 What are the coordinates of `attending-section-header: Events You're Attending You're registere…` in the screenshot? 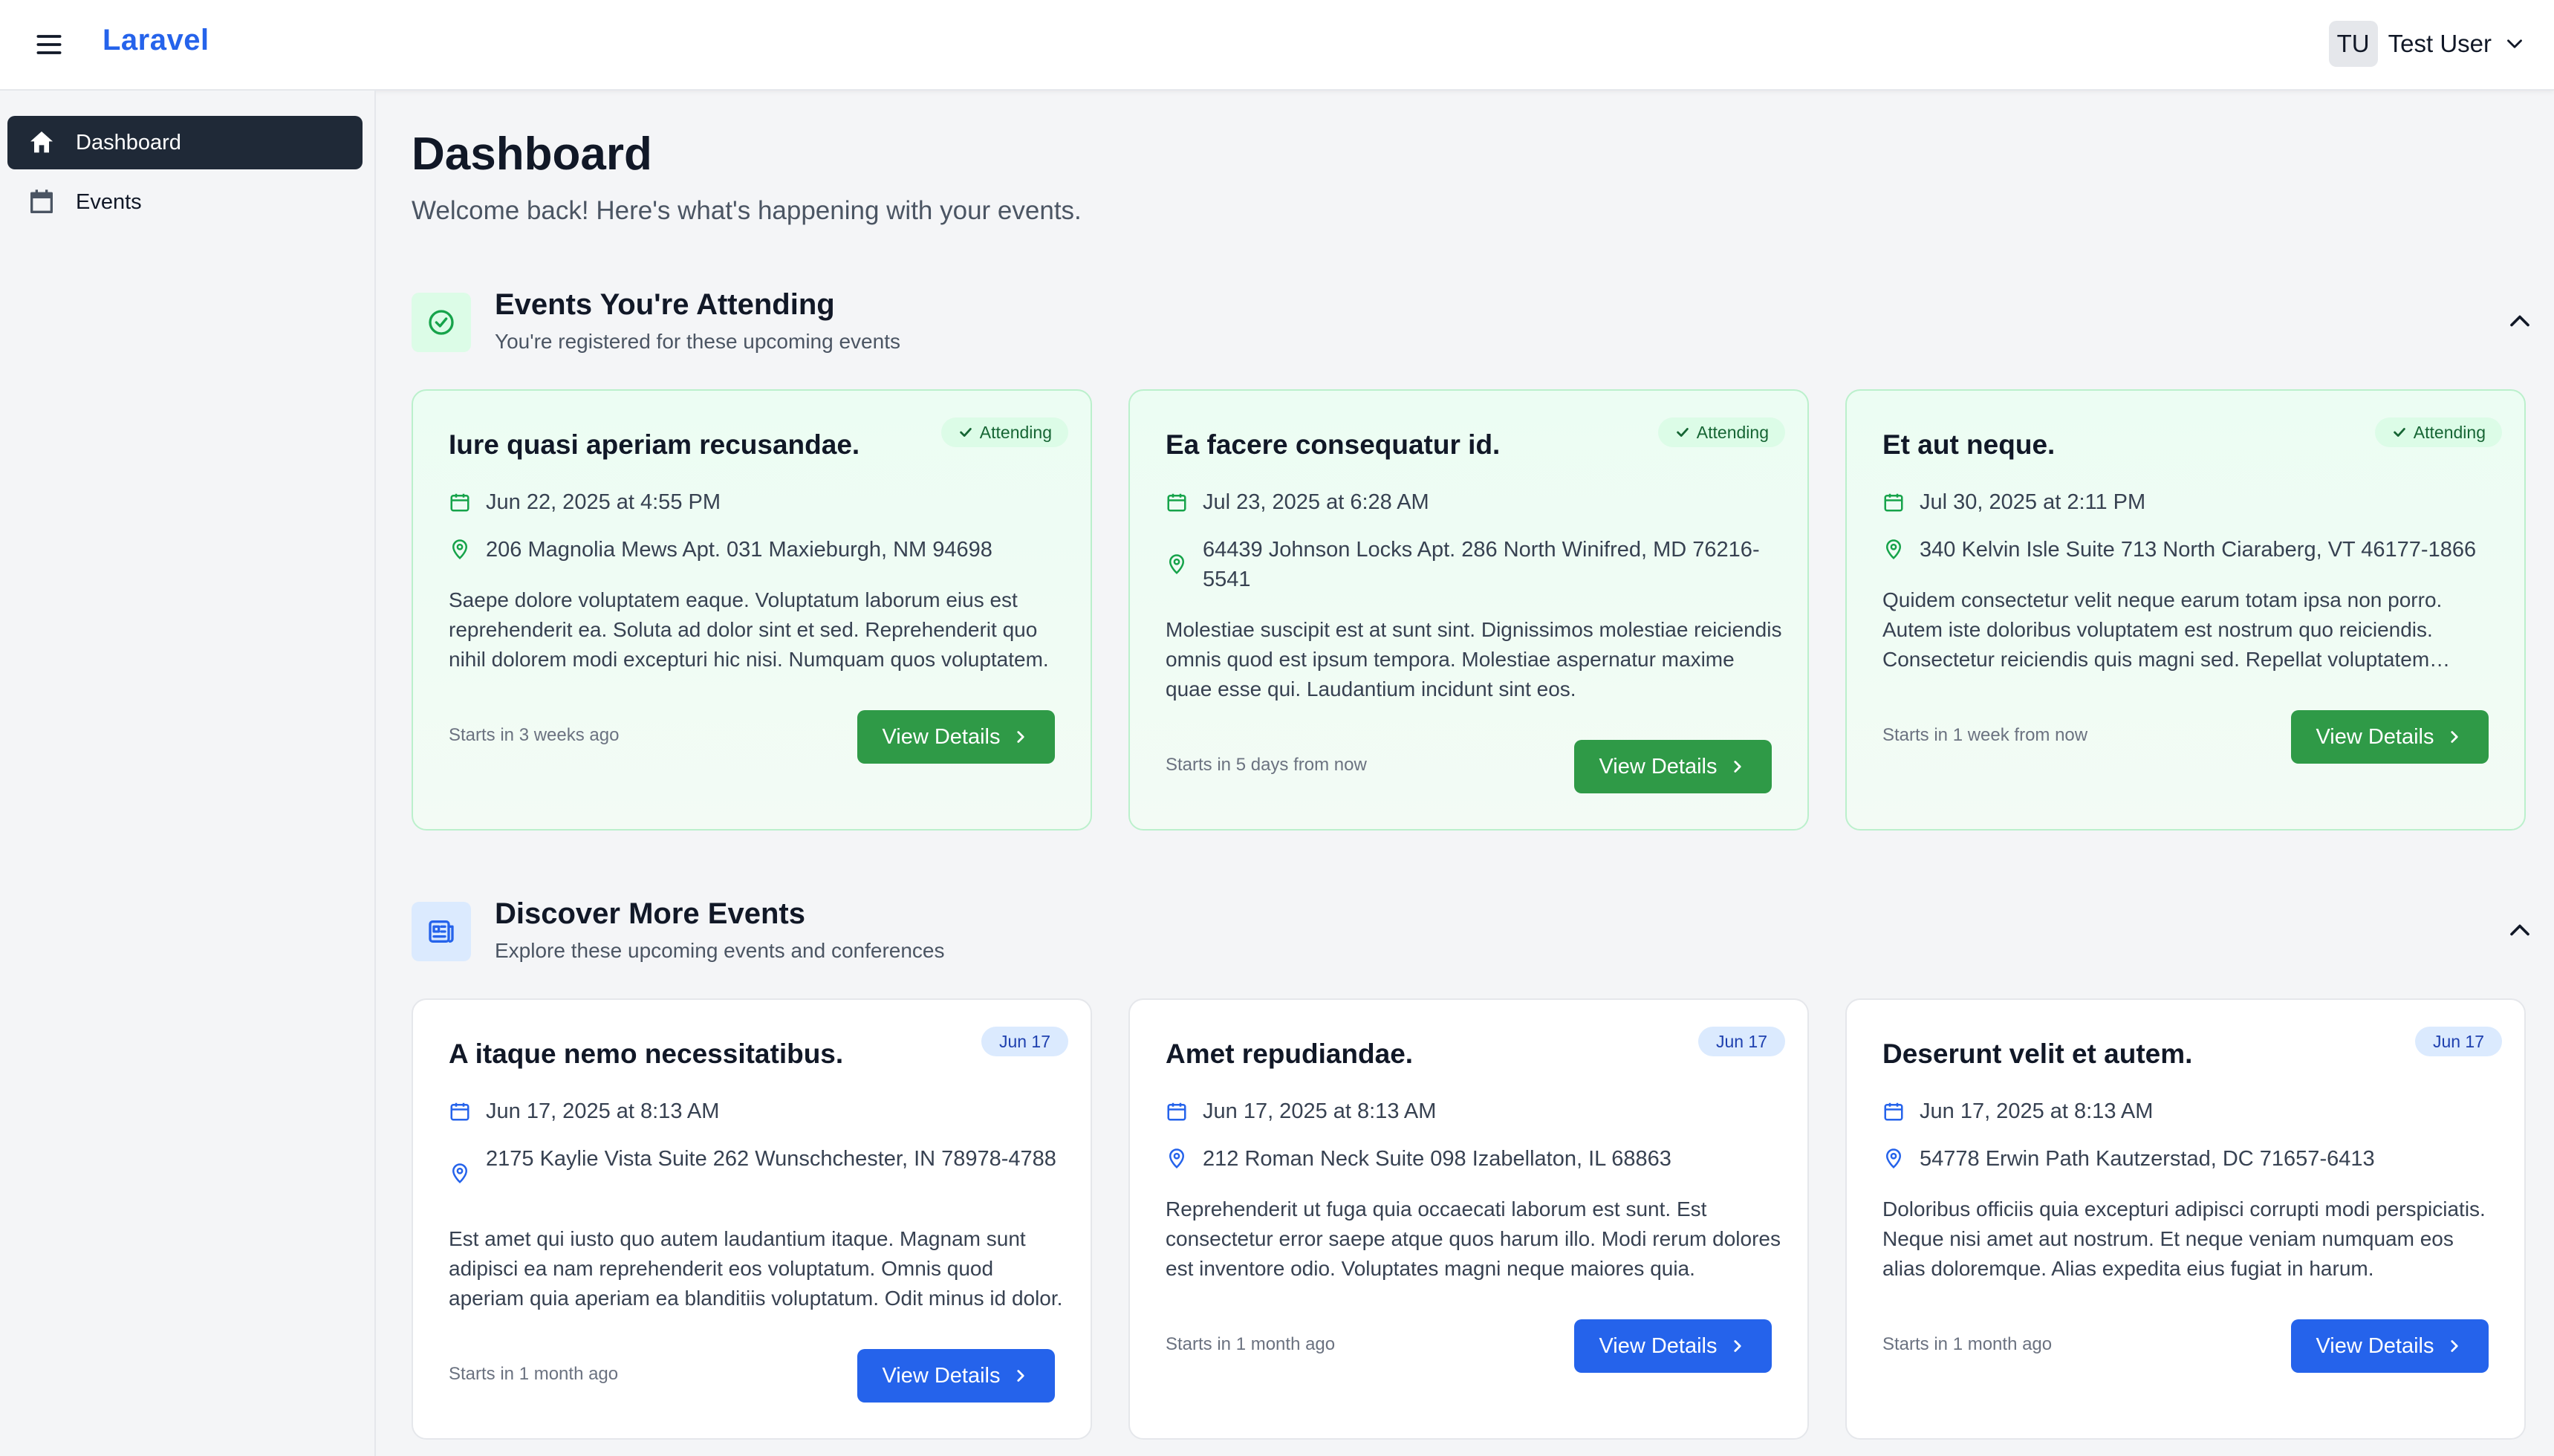 It's located at (1474, 323).